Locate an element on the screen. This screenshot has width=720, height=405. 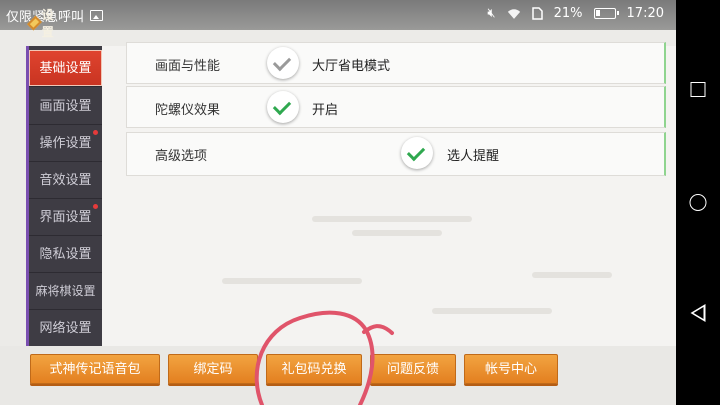
settings-title-text: 设置 is located at coordinates (47, 23).